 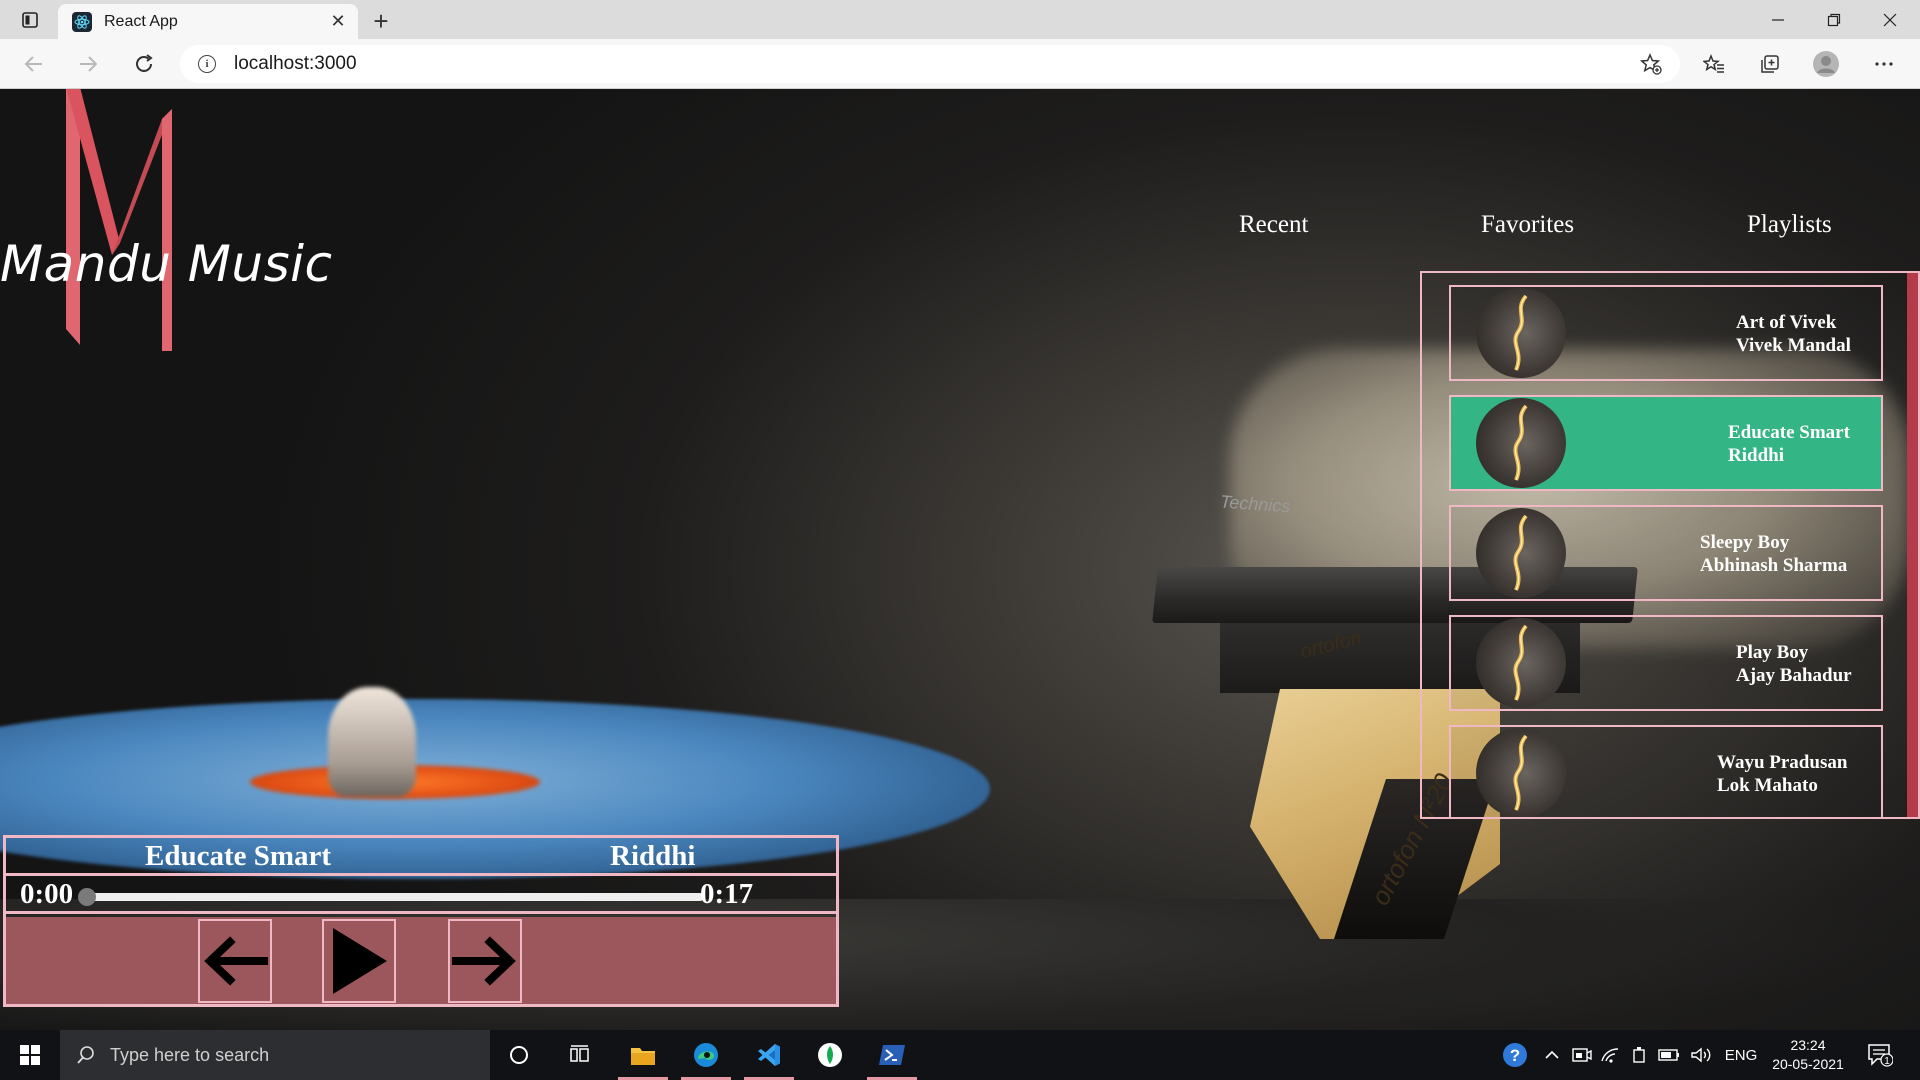 What do you see at coordinates (144, 64) in the screenshot?
I see `reload-icon` at bounding box center [144, 64].